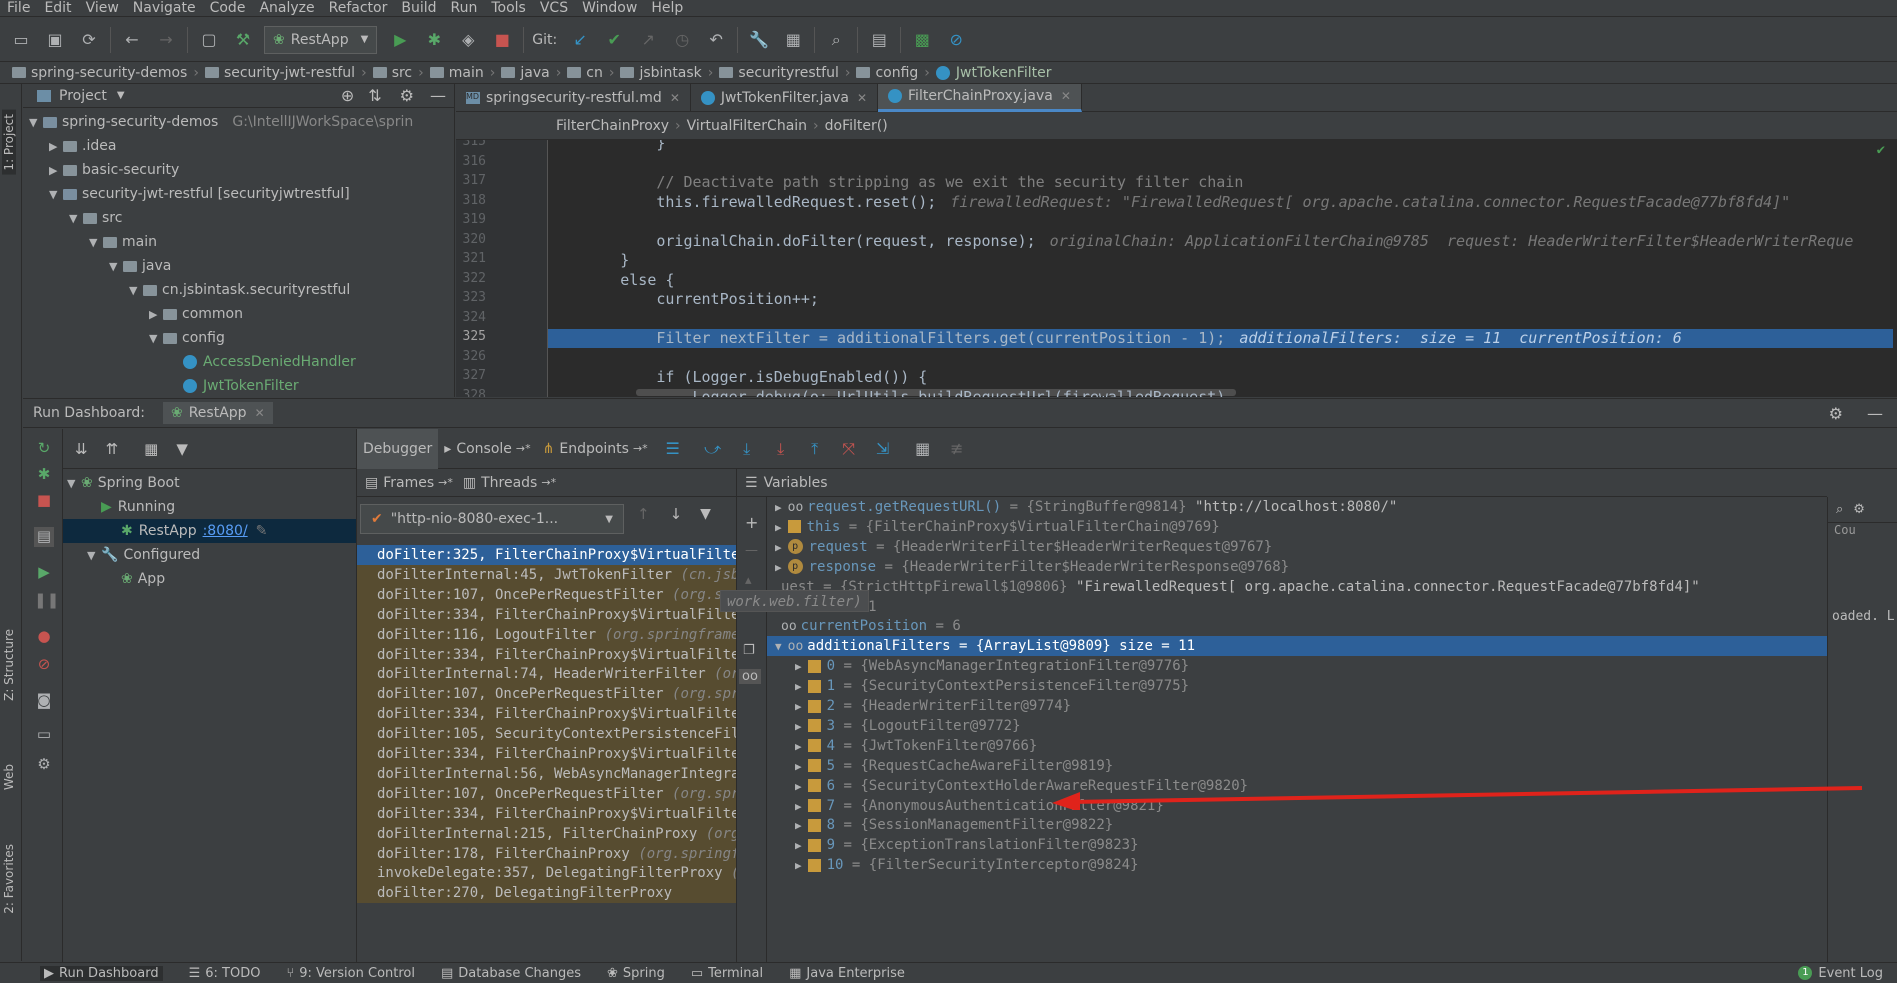 The width and height of the screenshot is (1897, 983). I want to click on breadcrumb-item: java, so click(525, 73).